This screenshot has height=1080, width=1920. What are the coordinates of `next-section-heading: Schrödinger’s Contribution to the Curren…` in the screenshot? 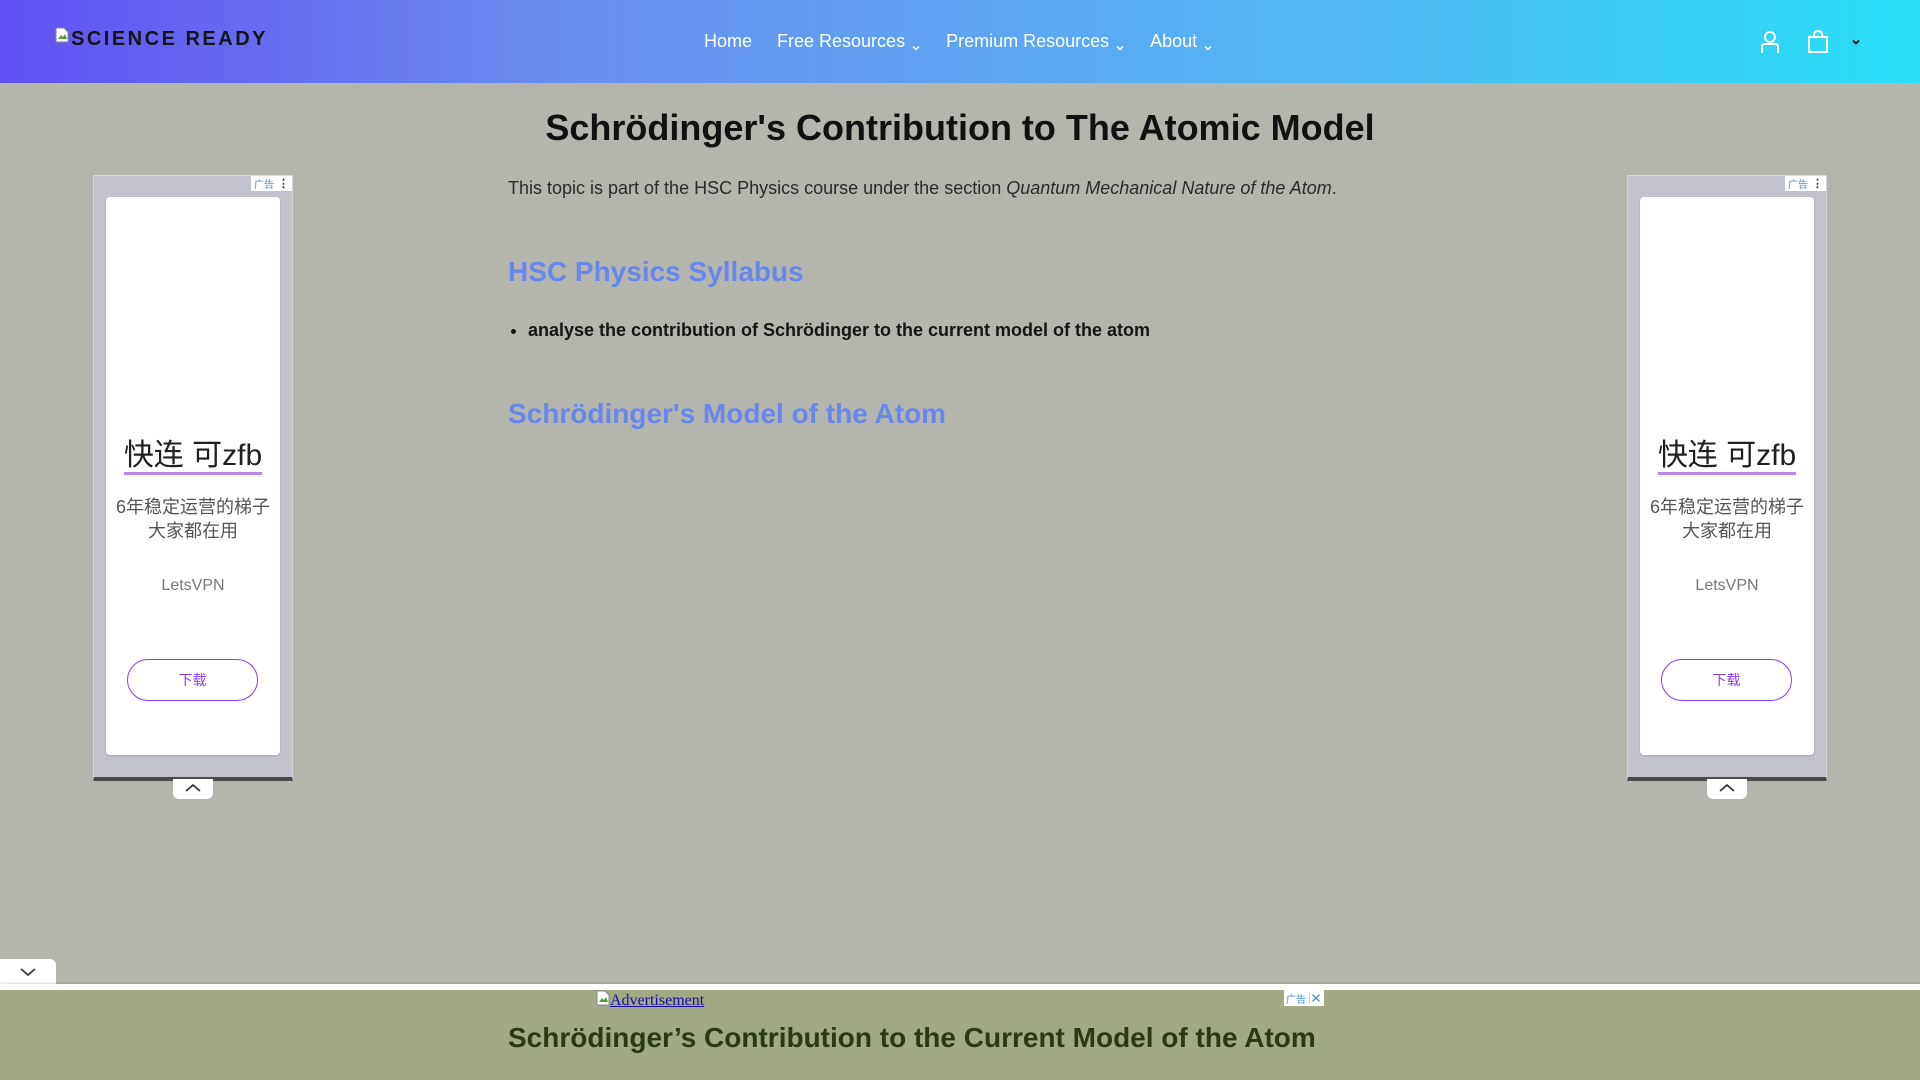 It's located at (912, 1037).